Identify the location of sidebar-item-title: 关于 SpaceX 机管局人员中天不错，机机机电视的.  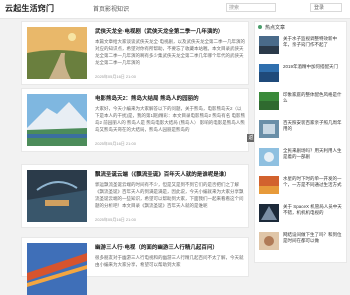
(313, 210).